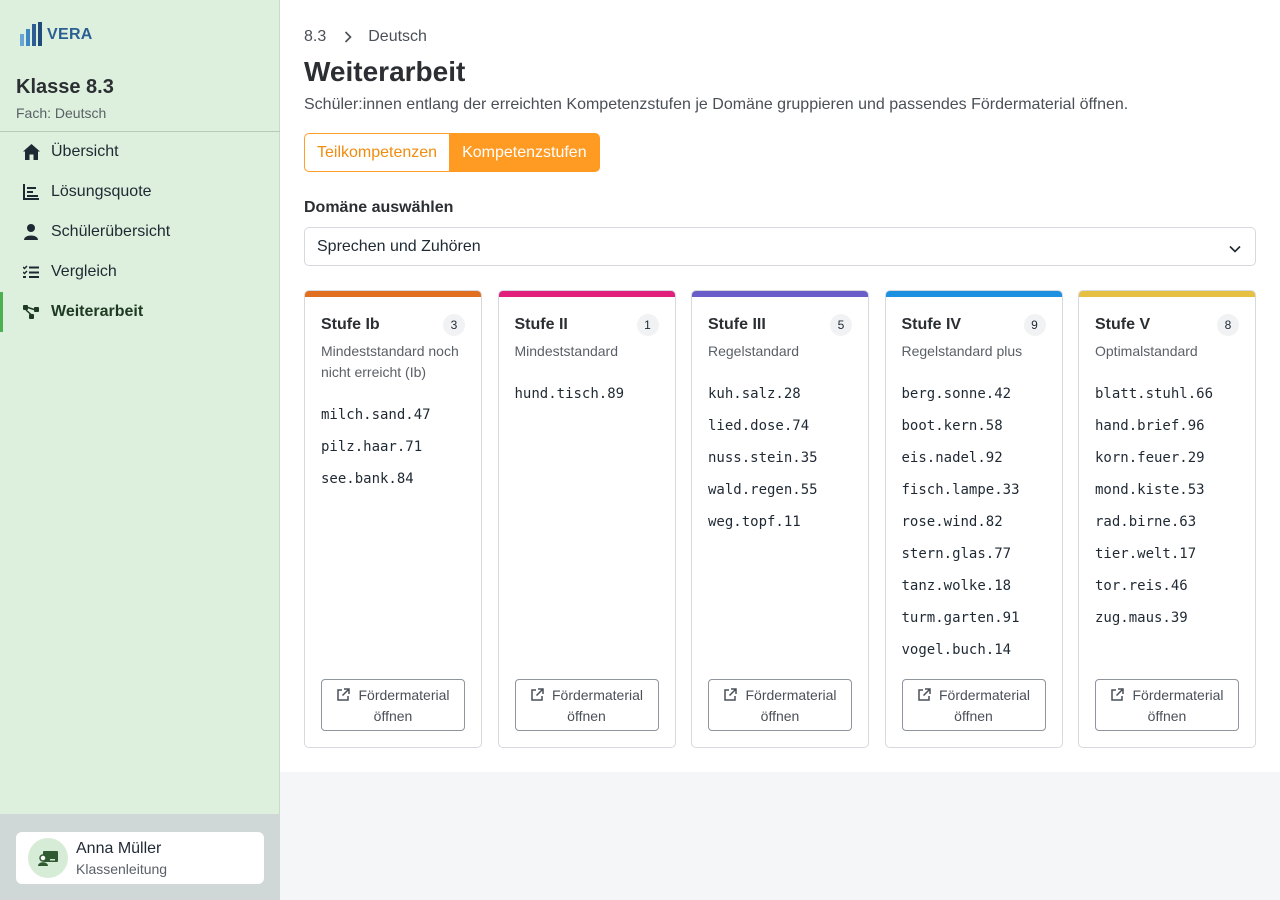 The width and height of the screenshot is (1280, 900). I want to click on user-card: Anna Müller Klassenleitung, so click(140, 858).